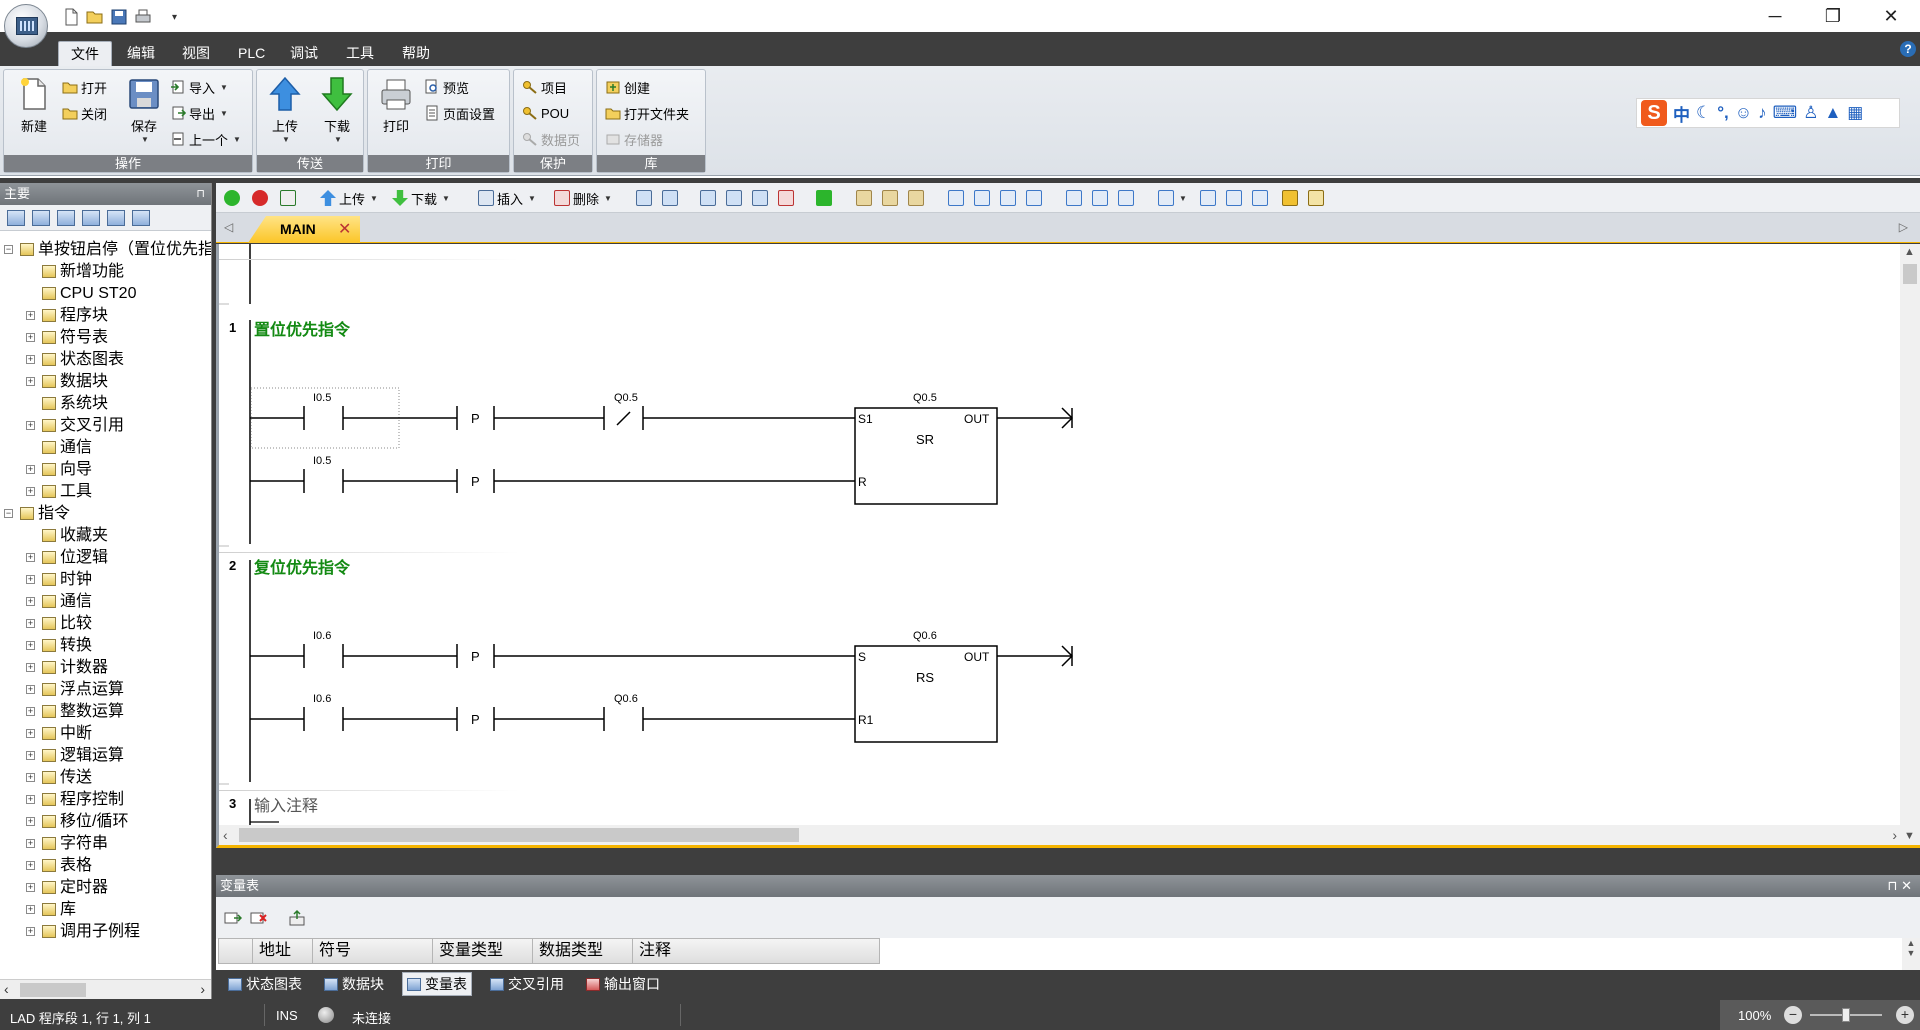  I want to click on tree-item: − 单按钮启停（置位优先指, so click(105, 250).